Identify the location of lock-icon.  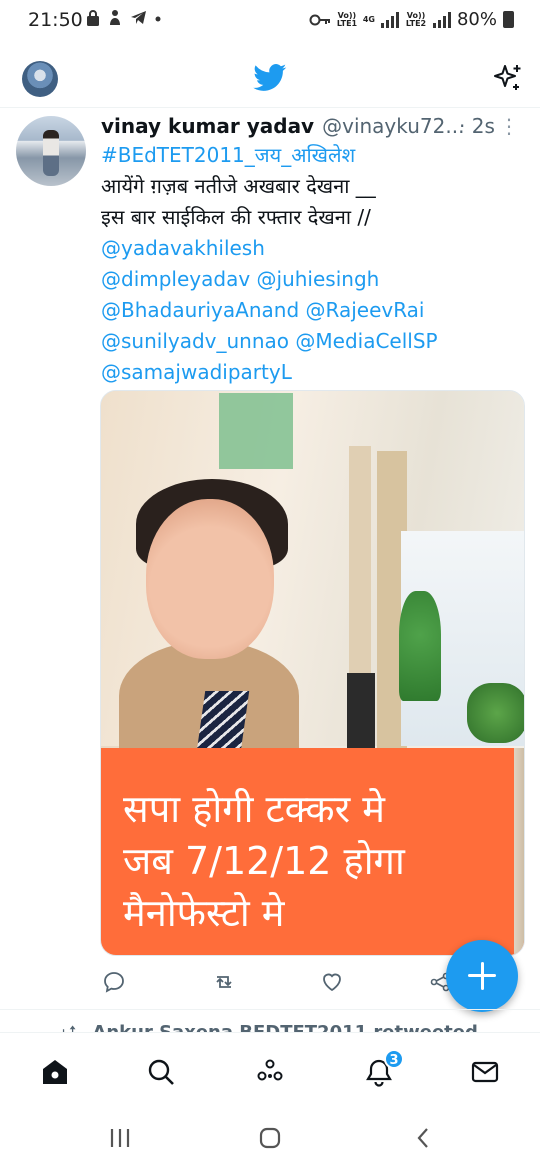
(93, 18).